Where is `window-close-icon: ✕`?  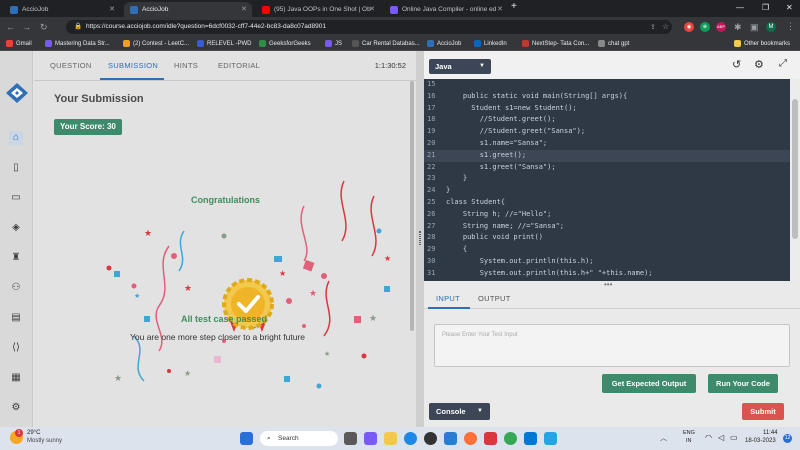 window-close-icon: ✕ is located at coordinates (789, 7).